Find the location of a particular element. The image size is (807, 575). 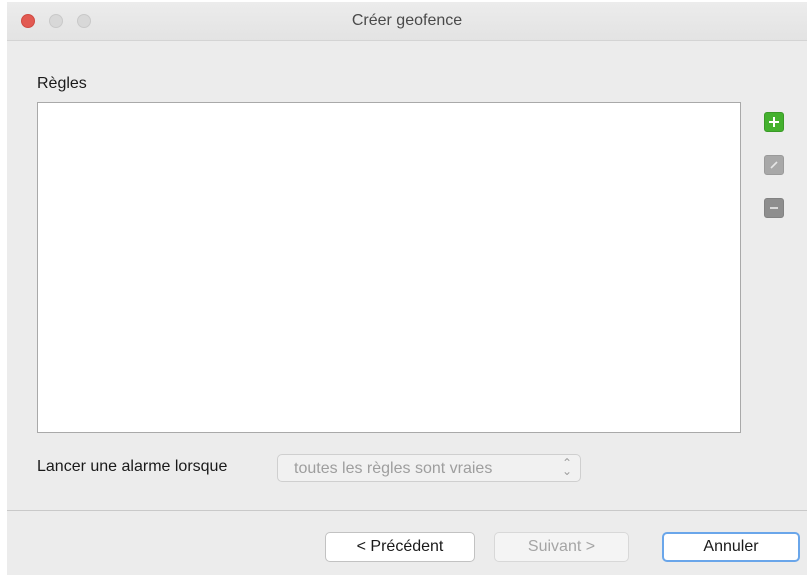

remove-rule-button is located at coordinates (774, 208).